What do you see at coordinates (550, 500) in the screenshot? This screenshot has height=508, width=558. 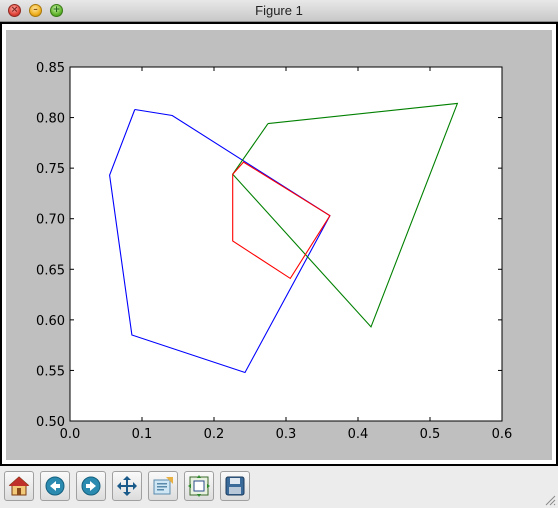 I see `resize-grip-icon` at bounding box center [550, 500].